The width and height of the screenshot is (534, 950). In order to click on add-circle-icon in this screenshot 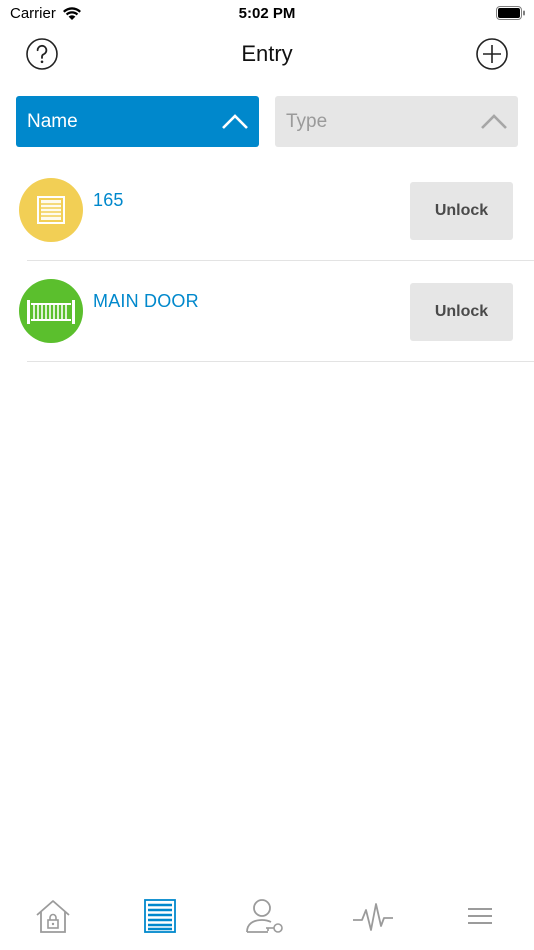, I will do `click(492, 54)`.